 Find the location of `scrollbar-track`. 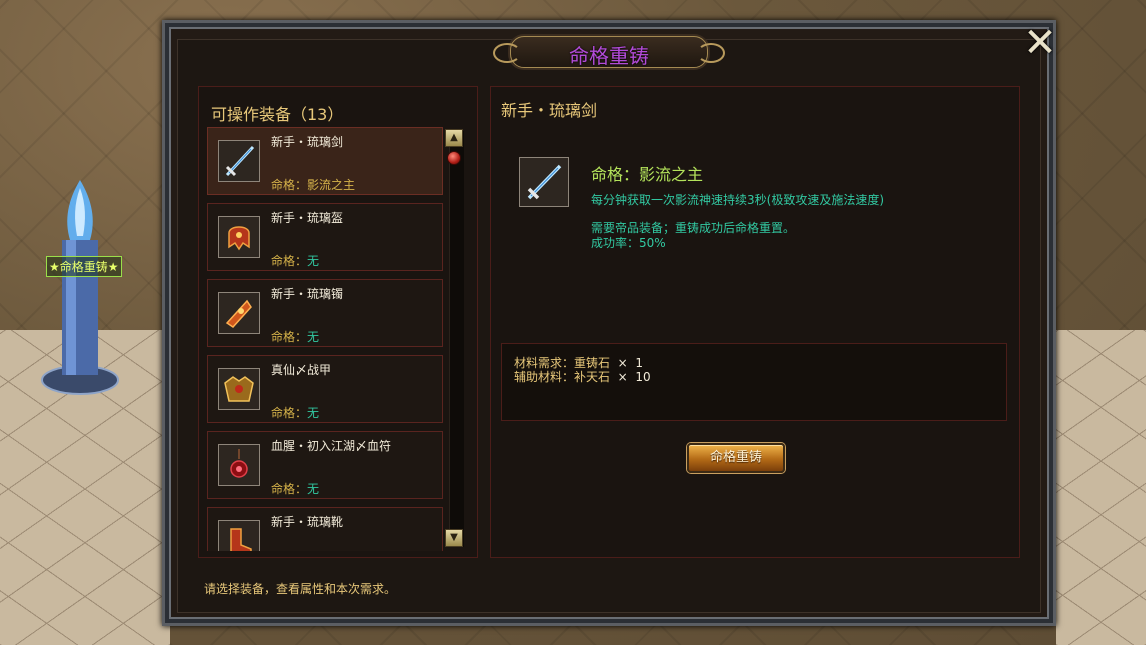

scrollbar-track is located at coordinates (456, 339).